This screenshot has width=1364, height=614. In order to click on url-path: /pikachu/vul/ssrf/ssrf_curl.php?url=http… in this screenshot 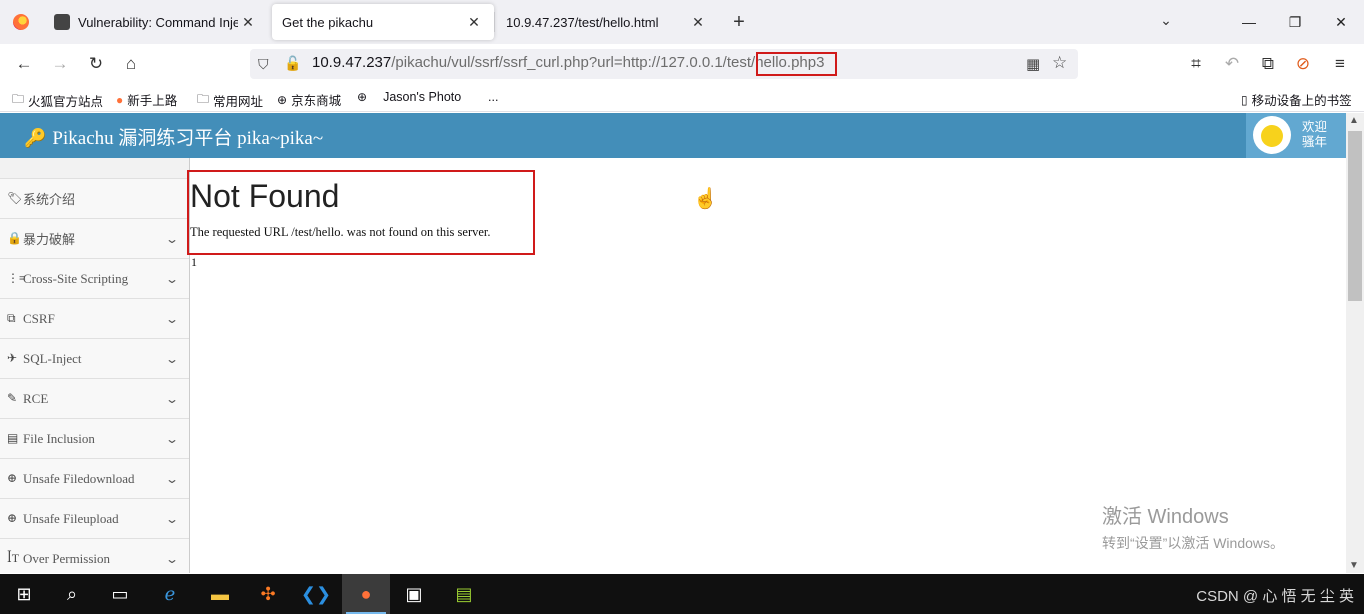, I will do `click(573, 62)`.